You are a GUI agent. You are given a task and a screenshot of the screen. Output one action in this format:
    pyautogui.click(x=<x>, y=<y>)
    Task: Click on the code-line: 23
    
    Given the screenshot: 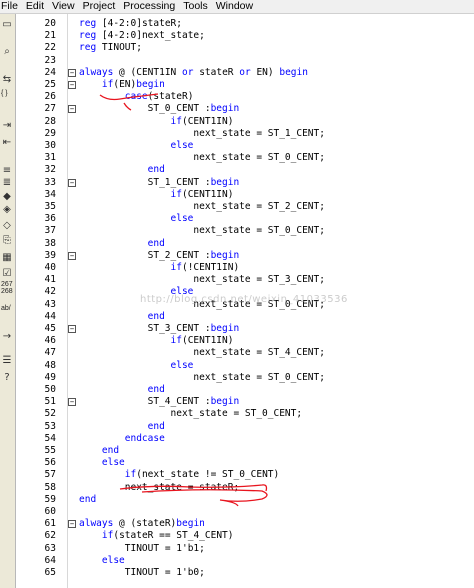 What is the action you would take?
    pyautogui.click(x=237, y=61)
    